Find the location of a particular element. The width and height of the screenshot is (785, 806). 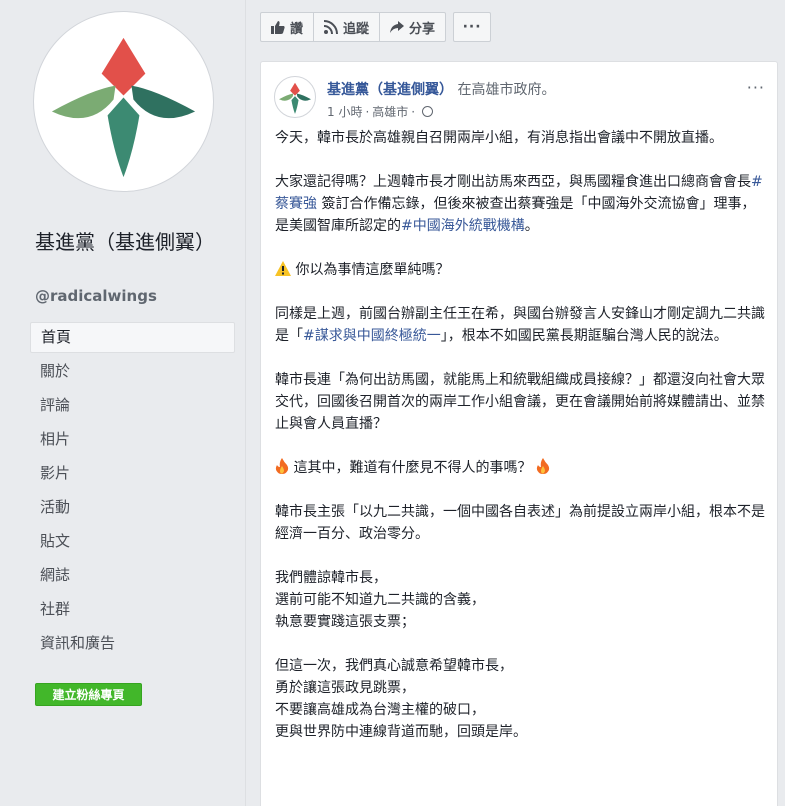

post-paragraph: 這其中，難道有什麼見不得人的事嗎？ is located at coordinates (520, 468).